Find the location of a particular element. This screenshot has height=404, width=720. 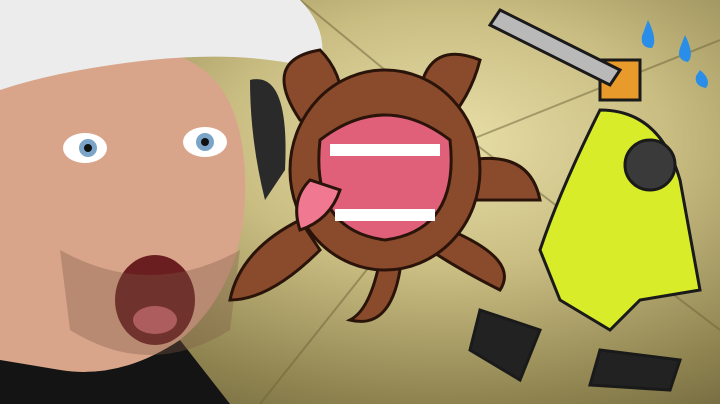

boot-left is located at coordinates (505, 345).